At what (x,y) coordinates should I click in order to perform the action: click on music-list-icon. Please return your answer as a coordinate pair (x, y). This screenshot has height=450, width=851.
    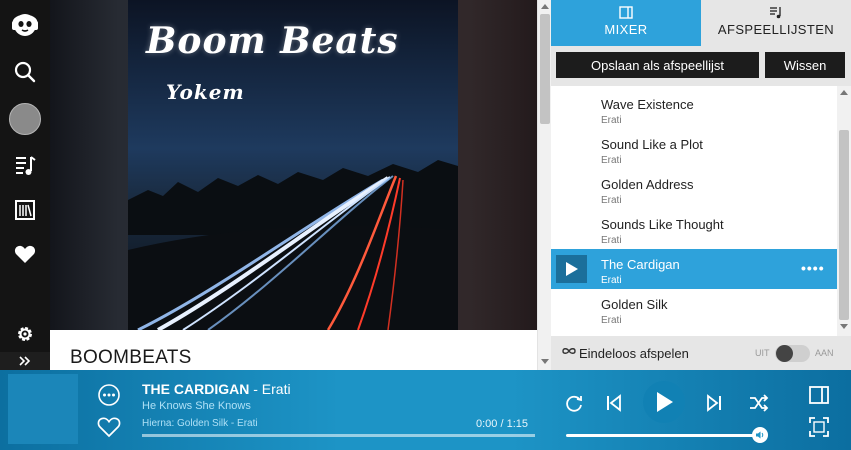
    Looking at the image, I should click on (25, 165).